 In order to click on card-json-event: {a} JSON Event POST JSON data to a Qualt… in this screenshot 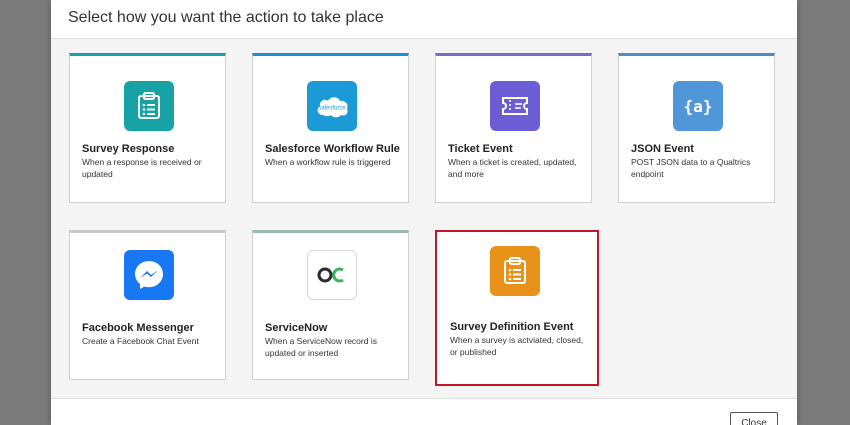, I will do `click(696, 128)`.